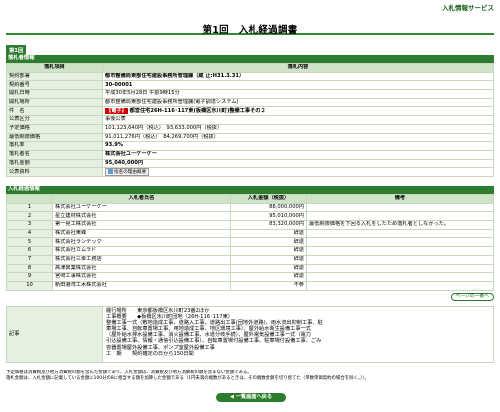  Describe the element at coordinates (250, 128) in the screenshot. I see `info-row: 予定価格 101,123,640円（税込） 93,633,000円（税抜）` at that location.